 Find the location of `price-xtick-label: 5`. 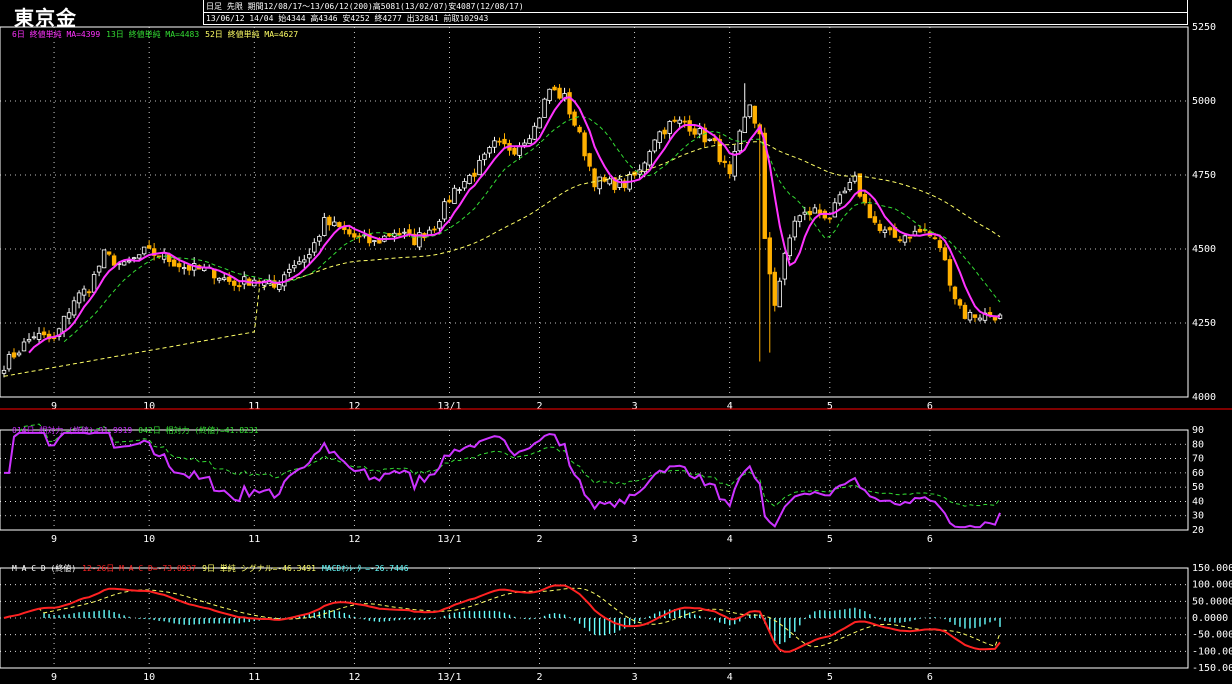

price-xtick-label: 5 is located at coordinates (830, 406).